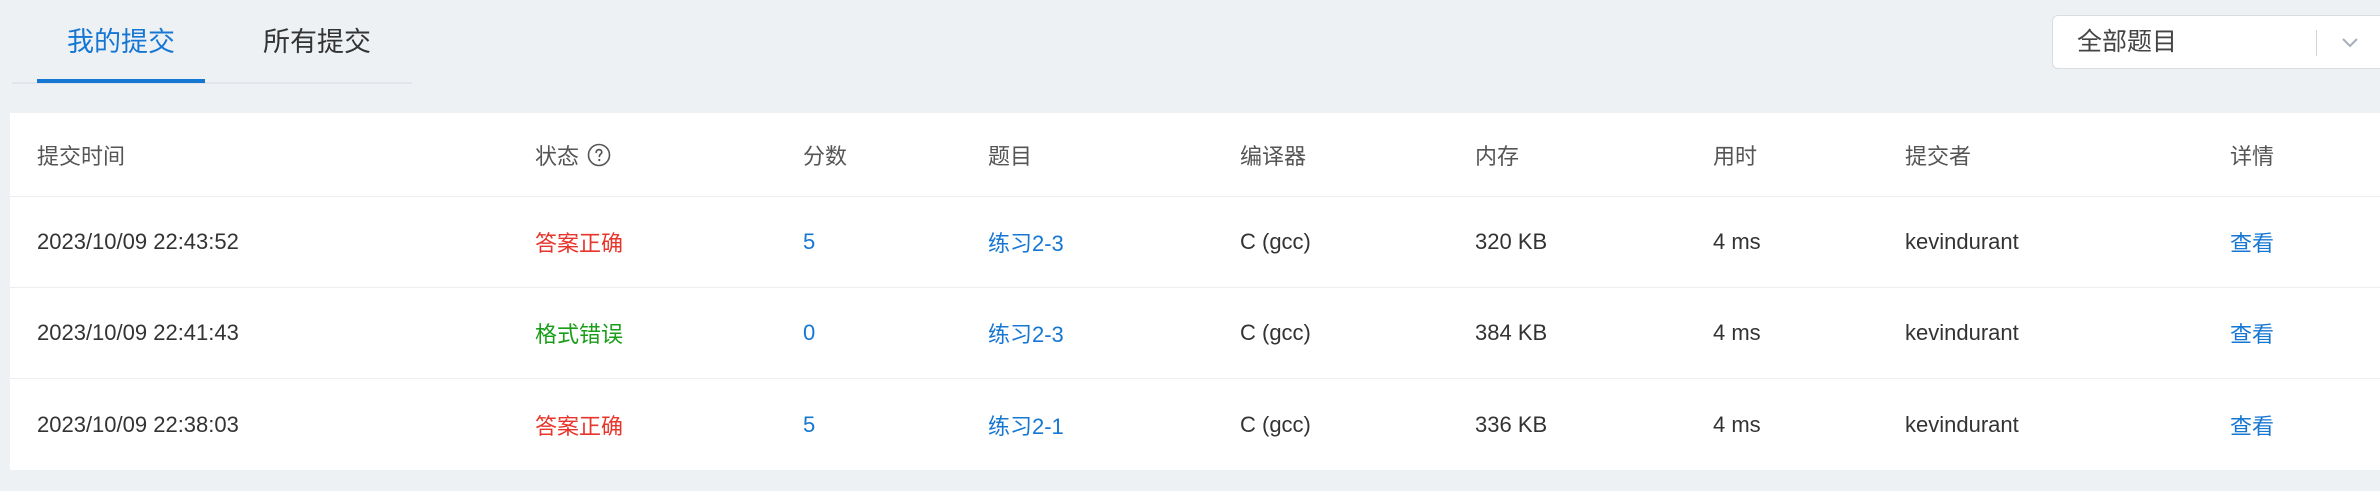 The image size is (2380, 491). Describe the element at coordinates (2252, 156) in the screenshot. I see `column-header-detail: 详情` at that location.